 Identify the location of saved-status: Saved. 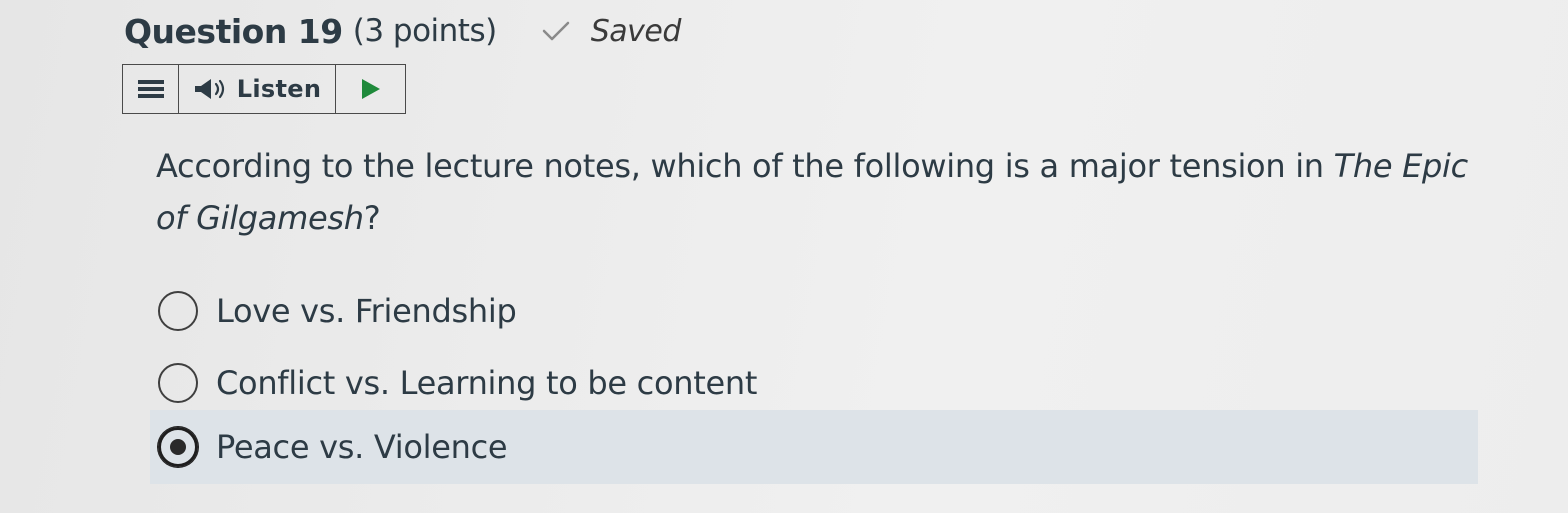
(611, 31).